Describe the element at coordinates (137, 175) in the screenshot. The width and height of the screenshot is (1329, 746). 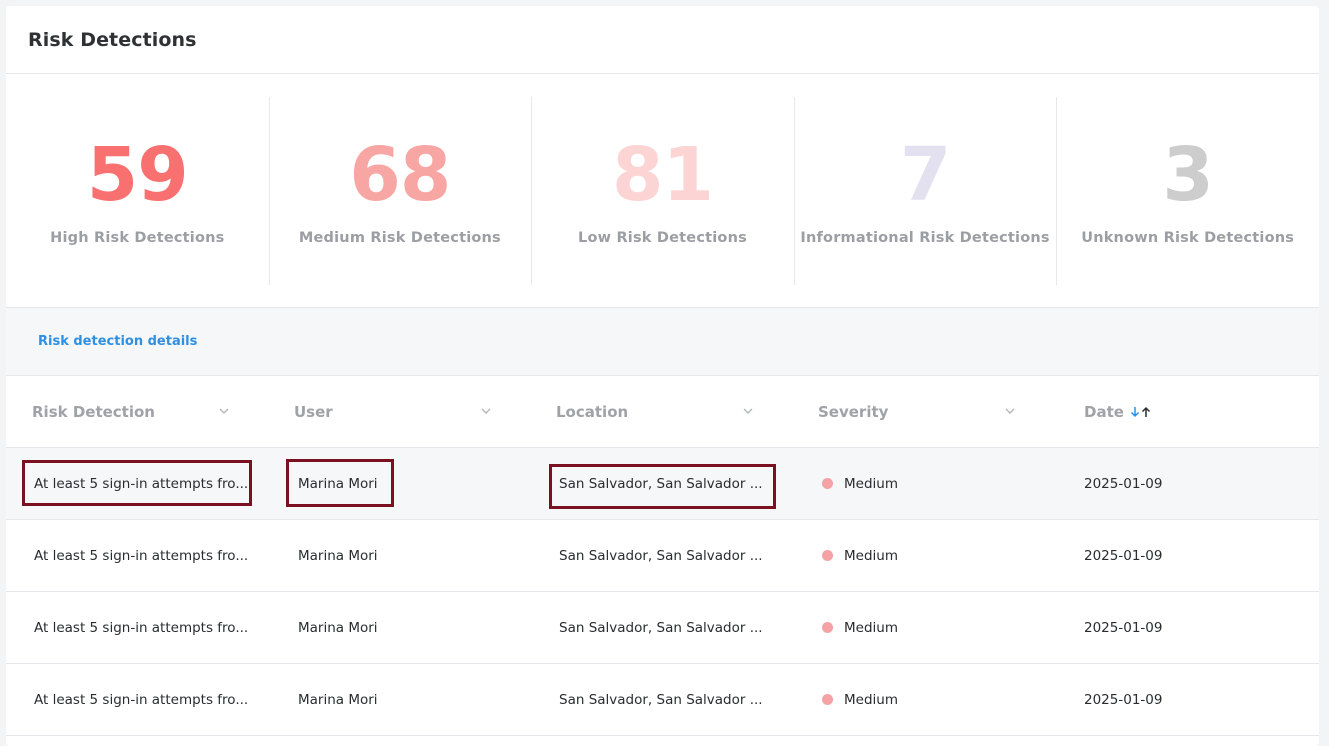
I see `stat-value: 59` at that location.